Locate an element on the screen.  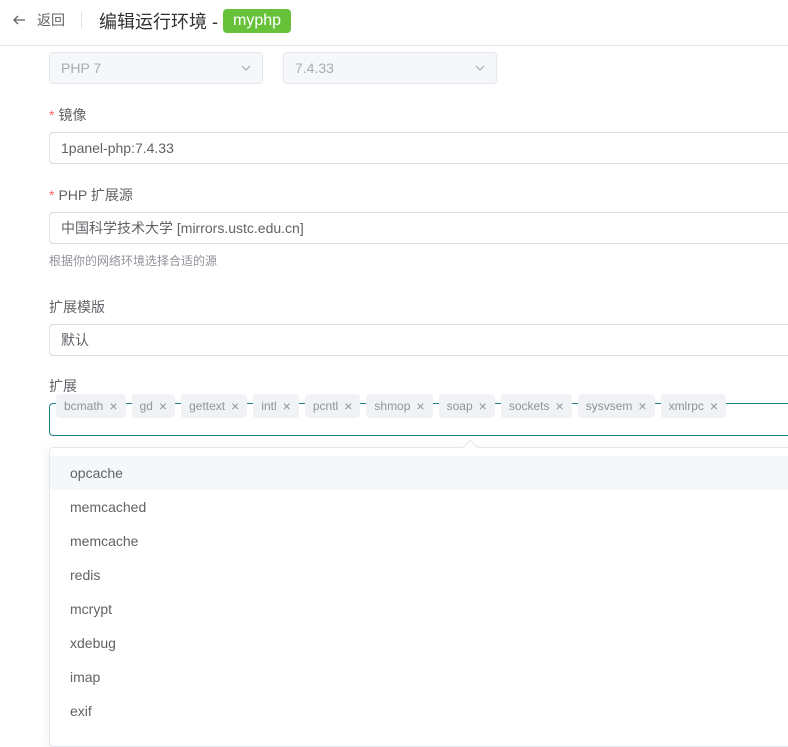
extension-tag: xmlrpc × is located at coordinates (693, 406).